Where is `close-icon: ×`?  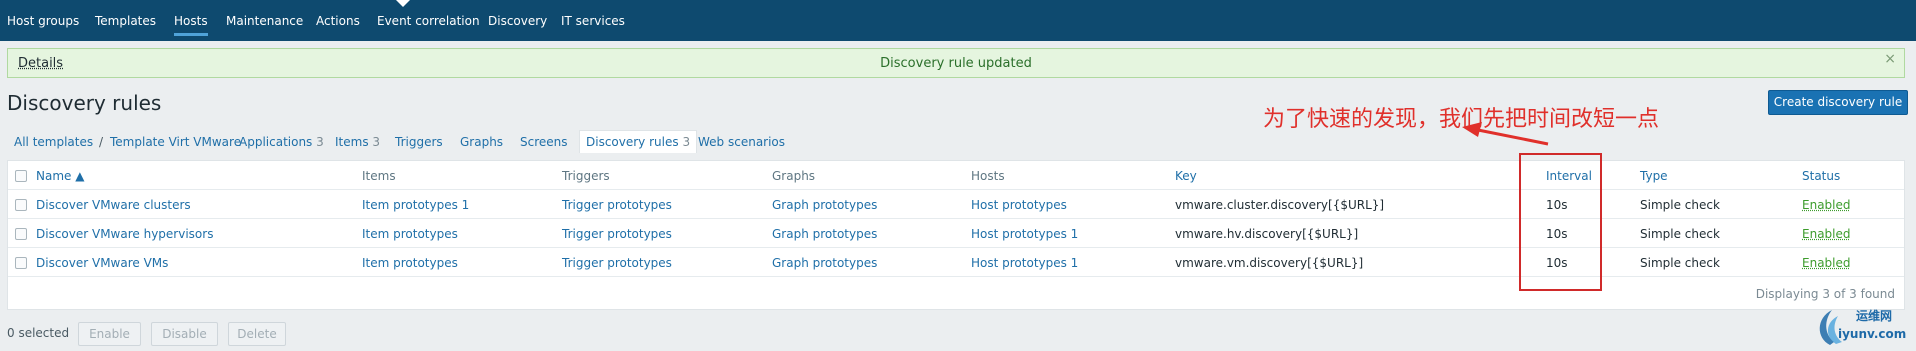
close-icon: × is located at coordinates (1890, 59).